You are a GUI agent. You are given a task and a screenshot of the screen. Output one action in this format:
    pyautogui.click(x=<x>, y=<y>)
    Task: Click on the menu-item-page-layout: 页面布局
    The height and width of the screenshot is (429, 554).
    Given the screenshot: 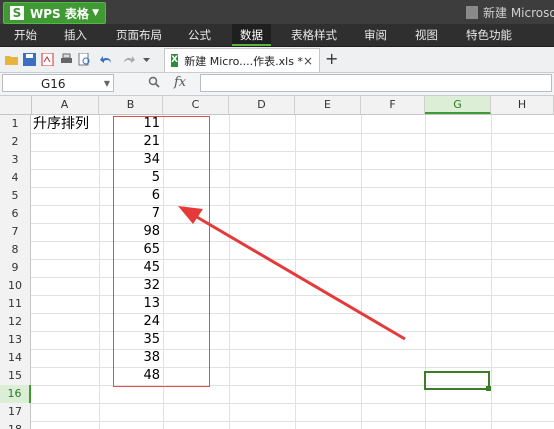 What is the action you would take?
    pyautogui.click(x=139, y=35)
    